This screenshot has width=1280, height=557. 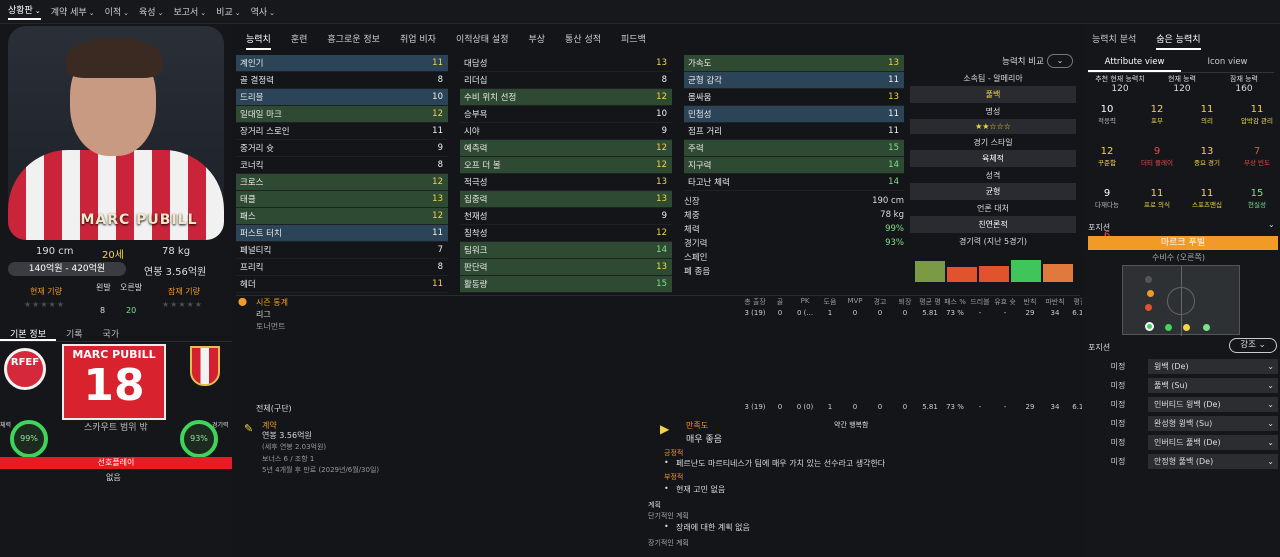 What do you see at coordinates (1114, 41) in the screenshot?
I see `tab-attribute-analysis: 능력치 분석` at bounding box center [1114, 41].